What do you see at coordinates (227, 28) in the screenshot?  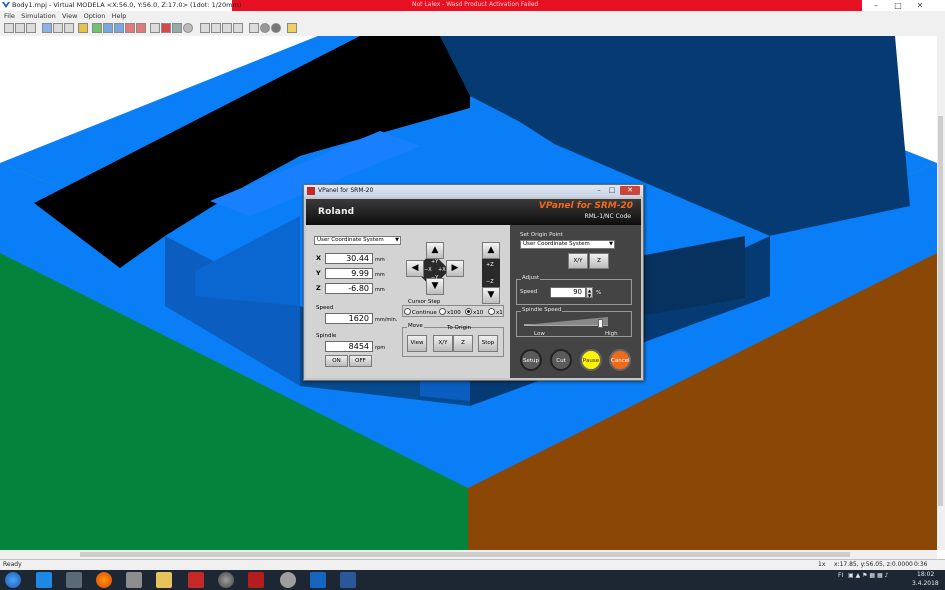 I see `zoom-icon` at bounding box center [227, 28].